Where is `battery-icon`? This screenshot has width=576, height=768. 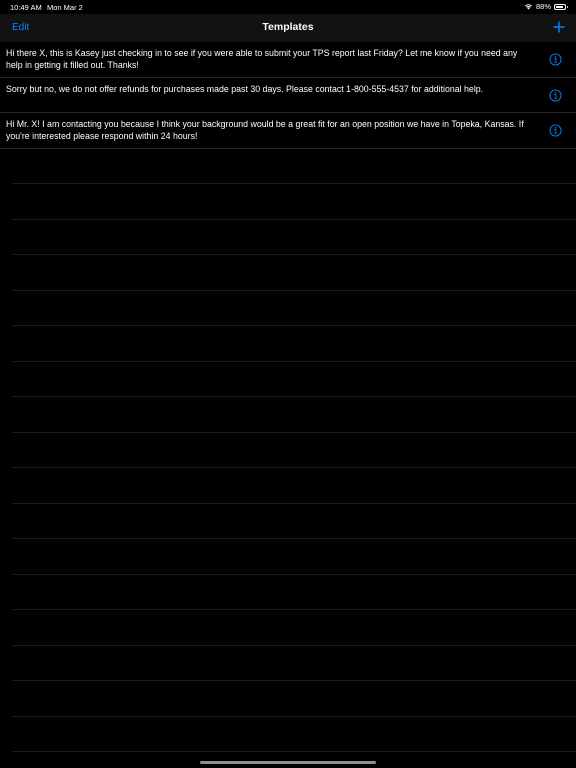 battery-icon is located at coordinates (561, 6).